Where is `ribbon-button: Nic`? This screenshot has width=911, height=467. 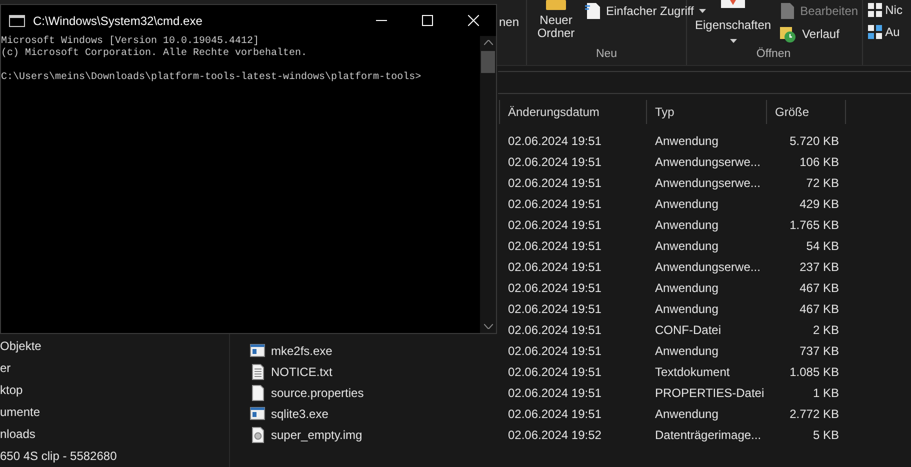 ribbon-button: Nic is located at coordinates (885, 10).